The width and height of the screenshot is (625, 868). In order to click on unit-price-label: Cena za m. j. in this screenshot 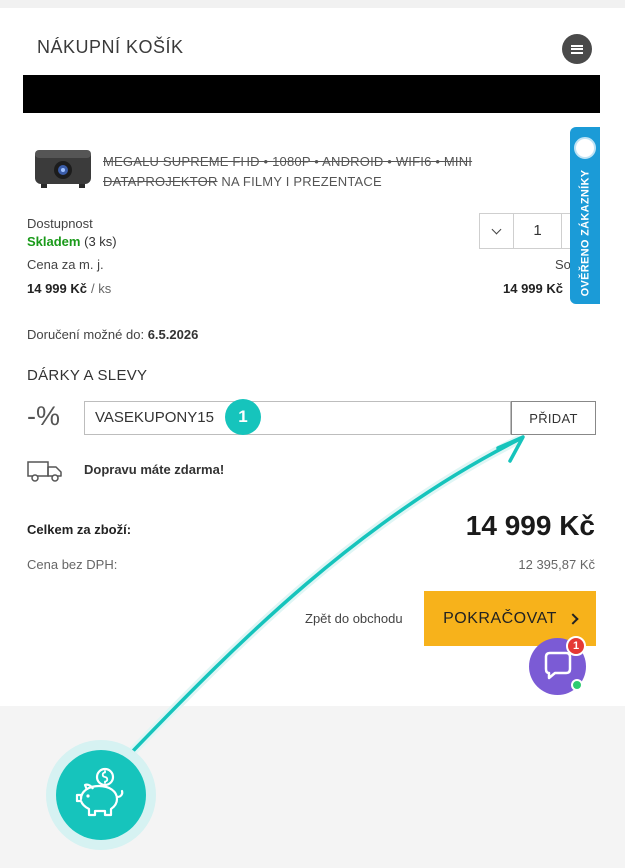, I will do `click(65, 264)`.